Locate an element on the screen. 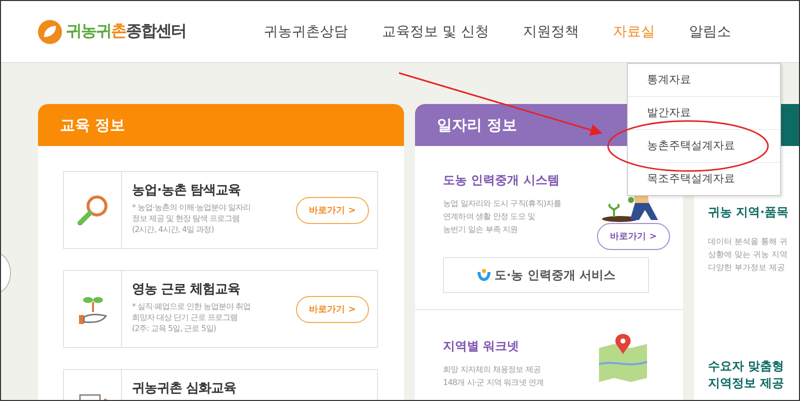 The width and height of the screenshot is (800, 401). service-description: 데이터 분석을 통해 귀 상황에 맞는 귀농 지역 다양한 부가정보 제공 is located at coordinates (748, 255).